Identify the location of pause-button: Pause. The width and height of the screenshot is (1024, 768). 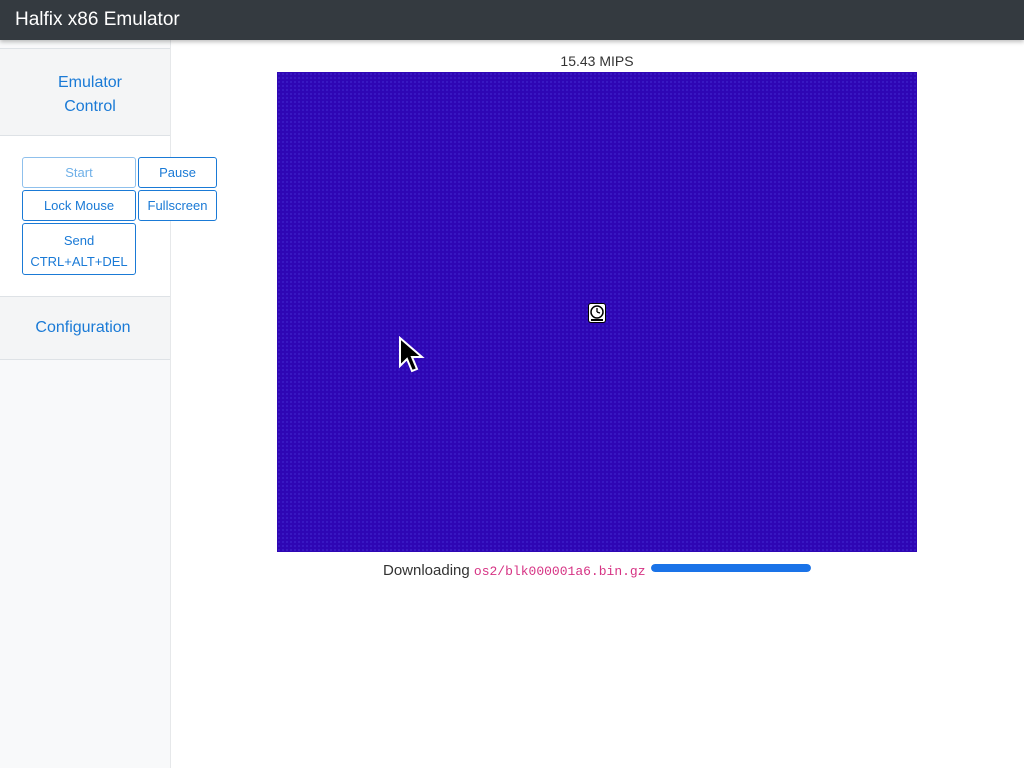
(177, 172).